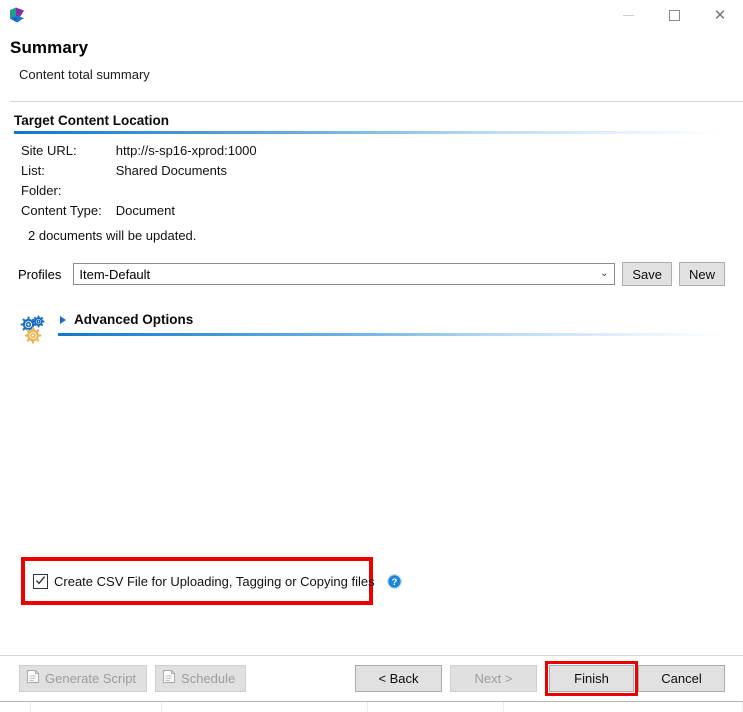 Image resolution: width=743 pixels, height=712 pixels. I want to click on footer-right-buttons: < Back Next > Finish Cancel, so click(540, 678).